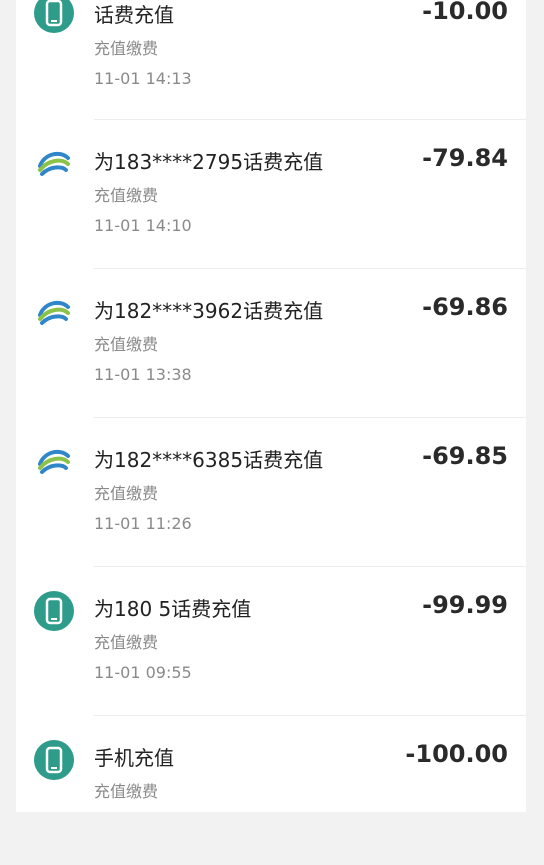  I want to click on transaction-amount: -99.99, so click(465, 605).